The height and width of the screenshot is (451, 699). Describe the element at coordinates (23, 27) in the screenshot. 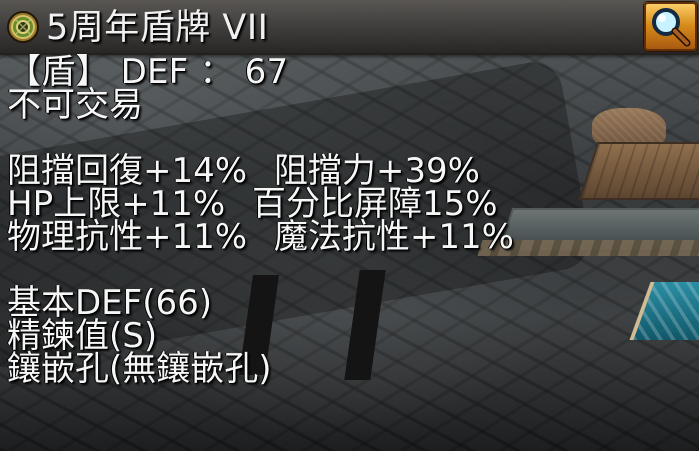

I see `round-shield-icon` at that location.